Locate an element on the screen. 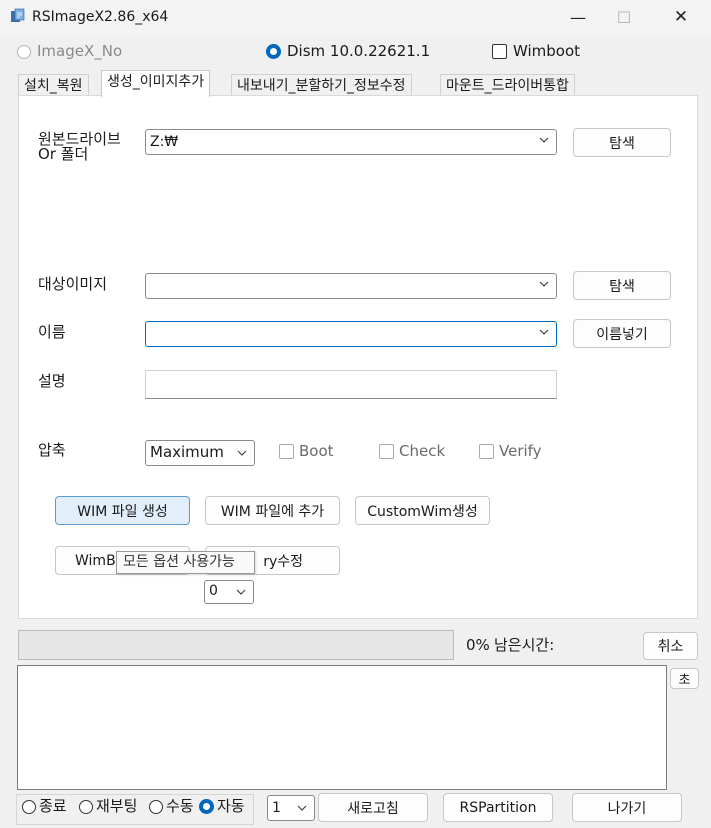 Image resolution: width=711 pixels, height=828 pixels. check-checkbox is located at coordinates (386, 451).